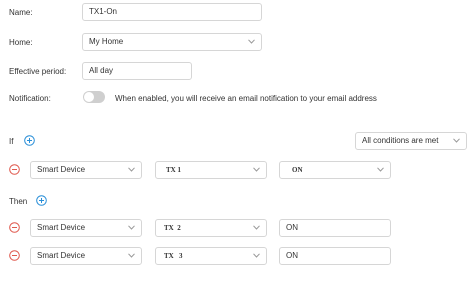 The width and height of the screenshot is (474, 297). I want to click on home-select: My Home, so click(172, 42).